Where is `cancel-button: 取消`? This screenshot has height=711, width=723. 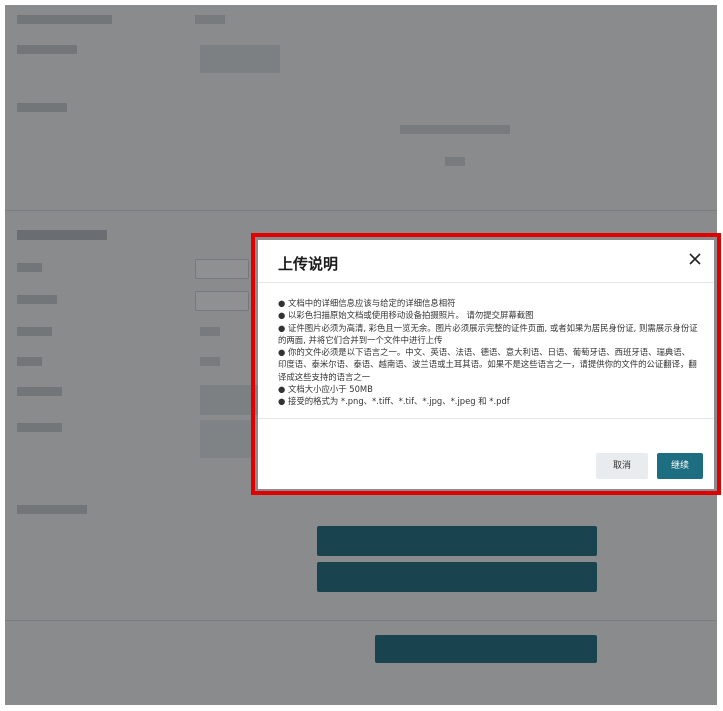 cancel-button: 取消 is located at coordinates (622, 466).